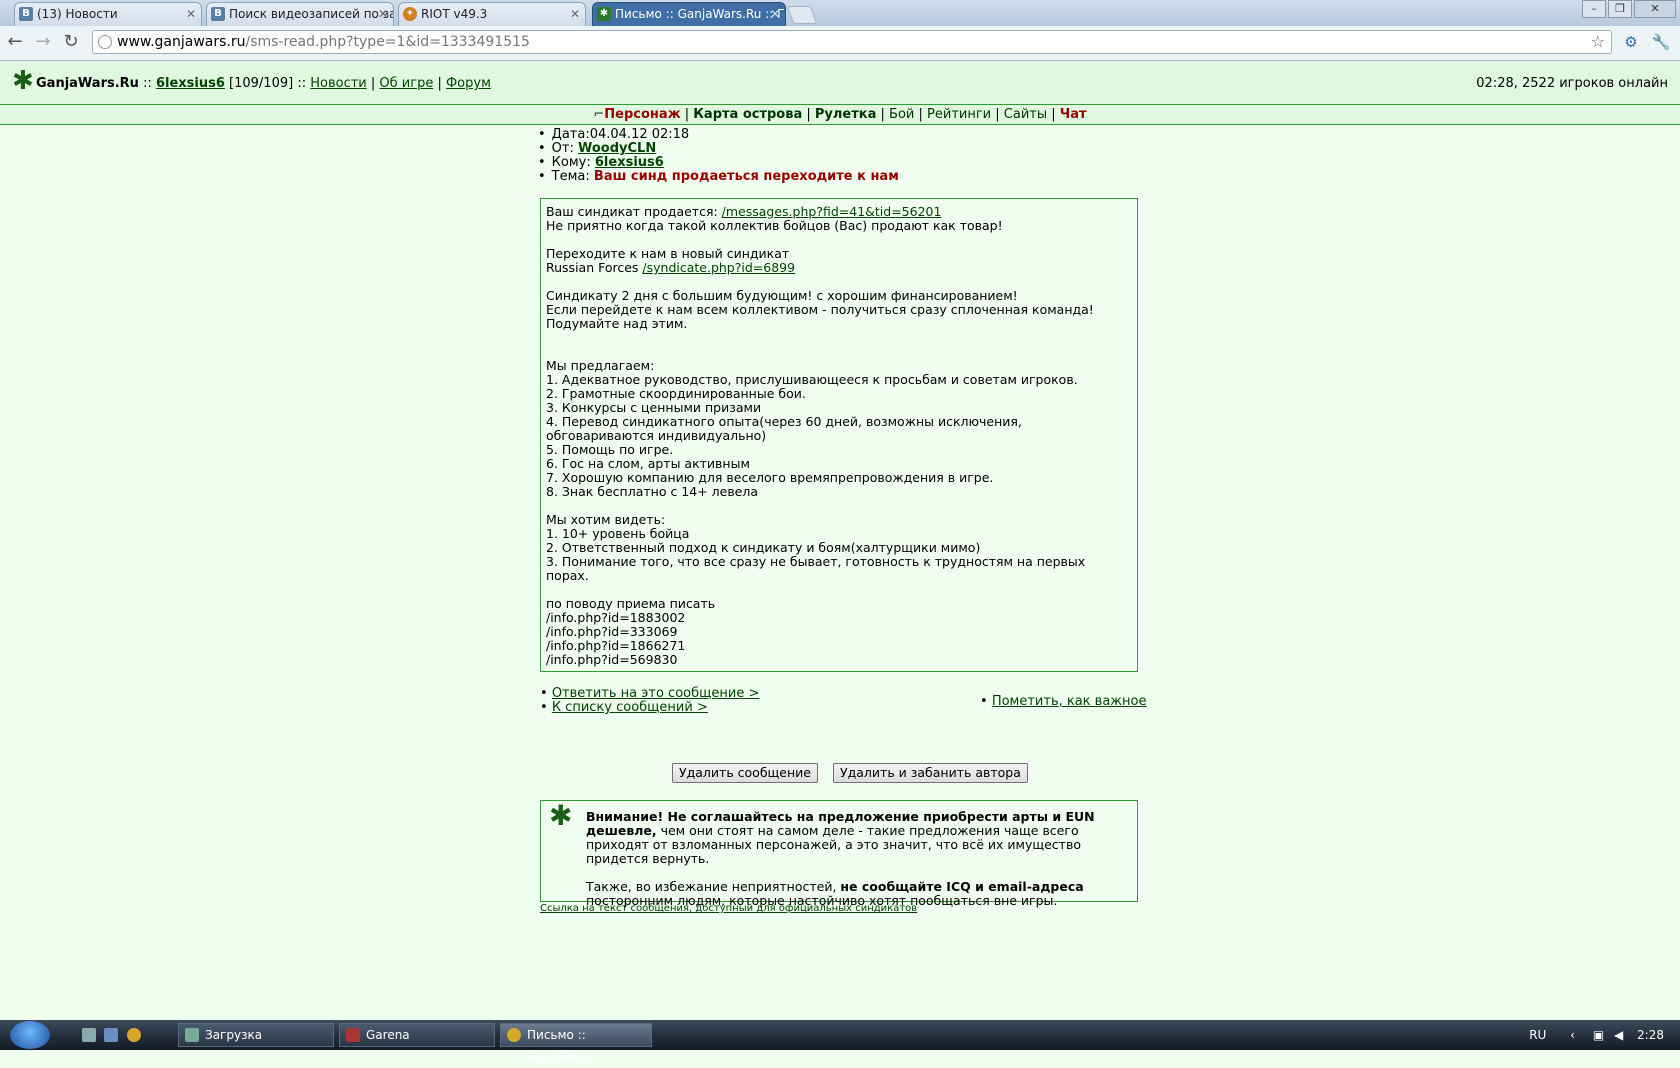 Image resolution: width=1680 pixels, height=1068 pixels. I want to click on offer-item: обговариваются индивидуально), so click(656, 435).